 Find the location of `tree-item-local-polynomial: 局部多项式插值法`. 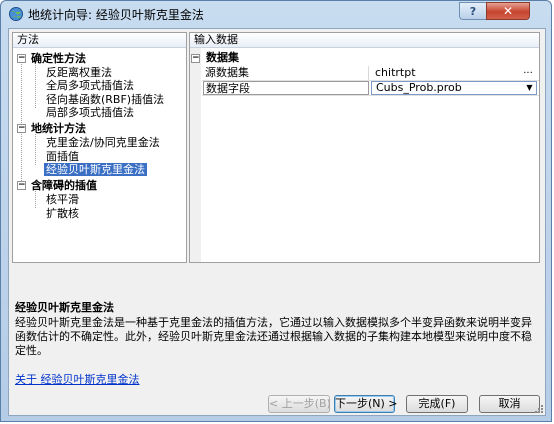

tree-item-local-polynomial: 局部多项式插值法 is located at coordinates (90, 112).